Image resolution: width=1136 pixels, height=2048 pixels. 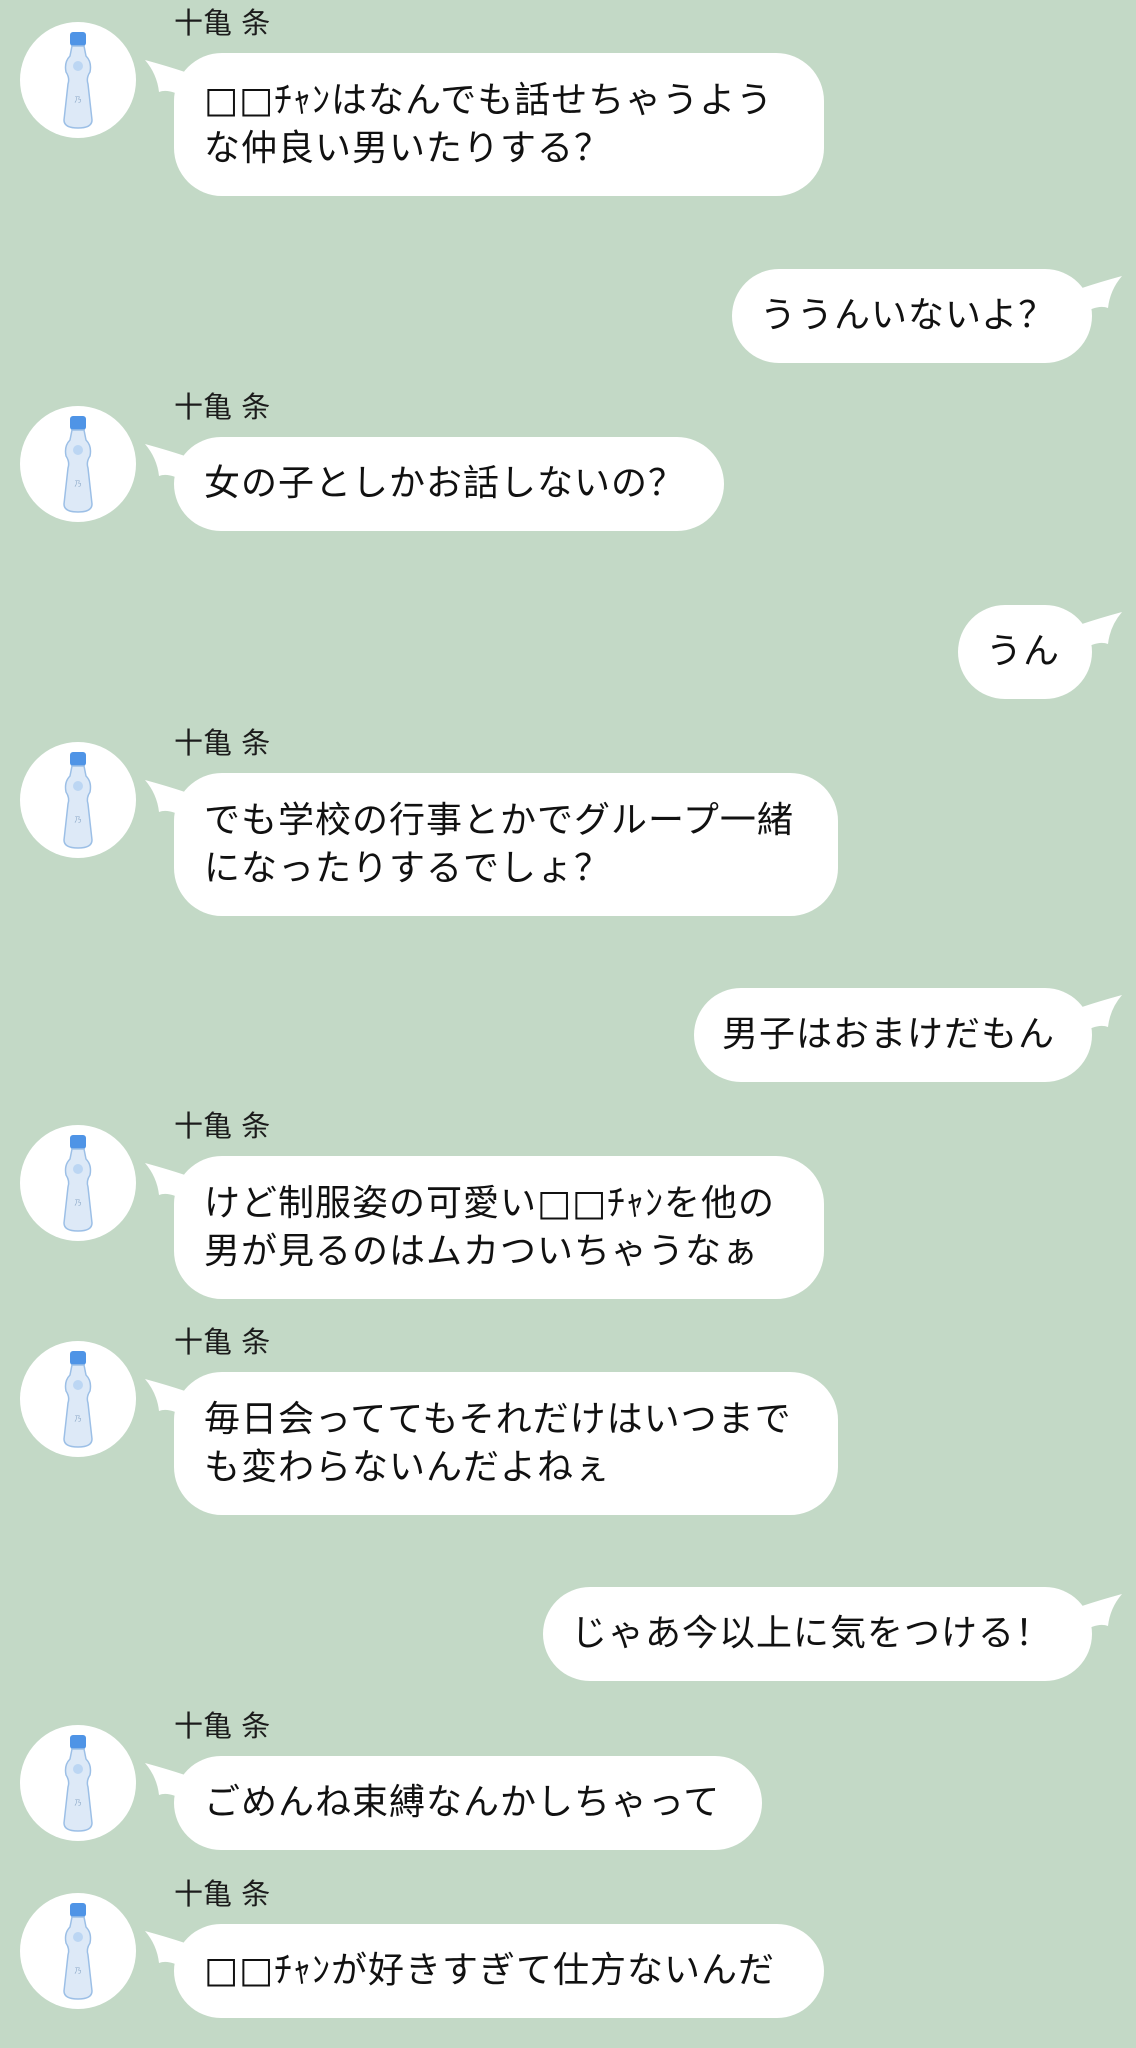 I want to click on message-bubble: でも学校の行事とかでグループ一緒になったりするでしょ？, so click(x=506, y=844).